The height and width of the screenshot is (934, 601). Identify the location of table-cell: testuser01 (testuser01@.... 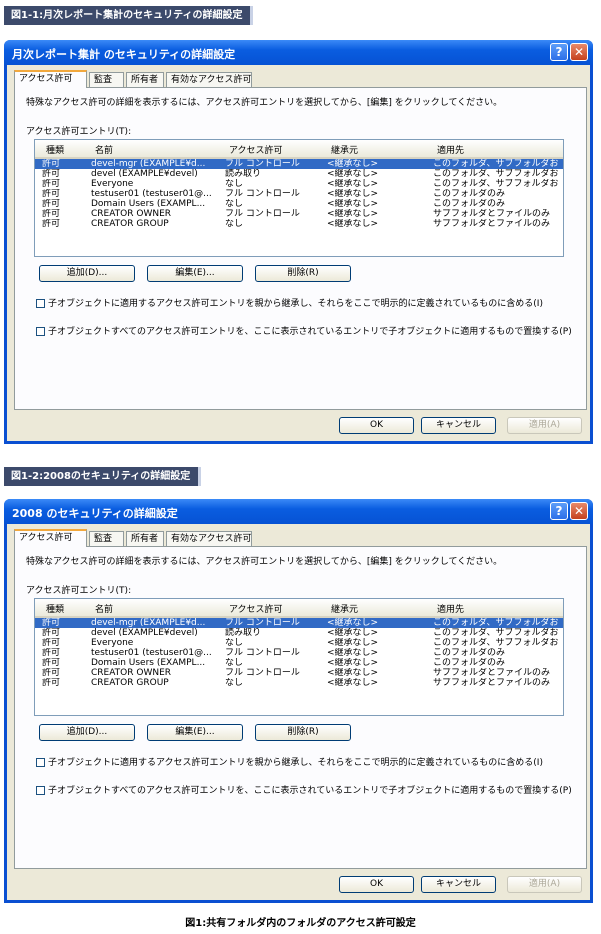
(151, 194).